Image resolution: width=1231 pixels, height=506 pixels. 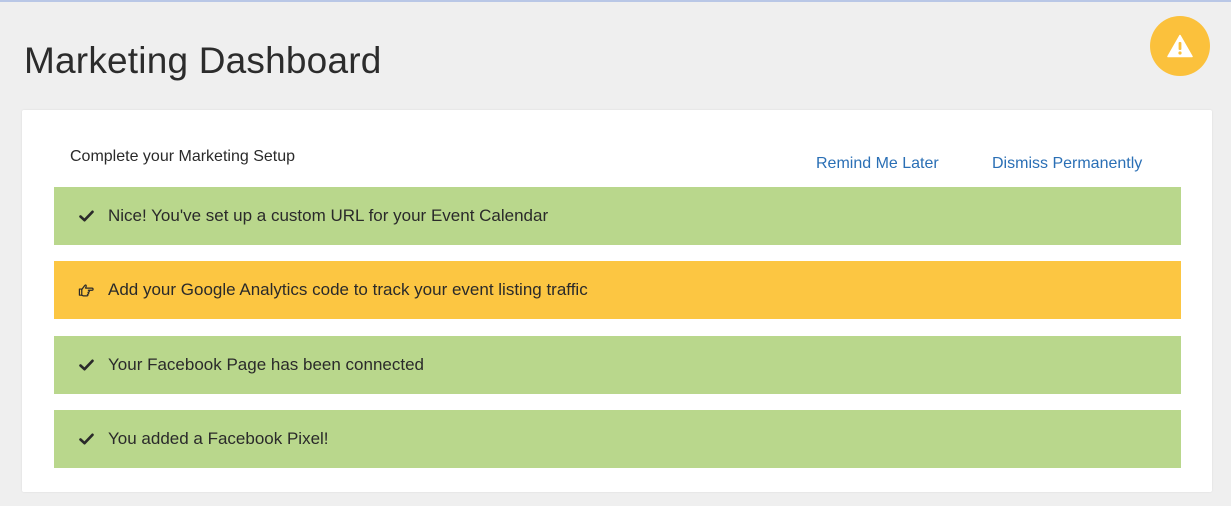 What do you see at coordinates (182, 156) in the screenshot?
I see `setup-heading: Complete your Marketing Setup` at bounding box center [182, 156].